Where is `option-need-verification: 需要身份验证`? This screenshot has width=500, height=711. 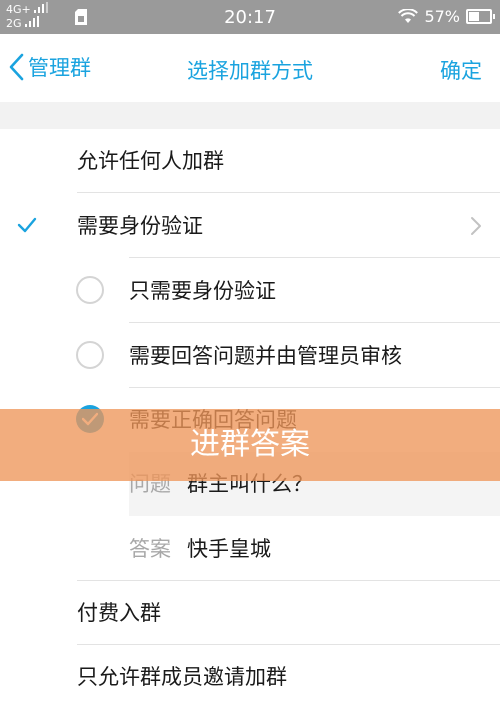 option-need-verification: 需要身份验证 is located at coordinates (250, 226).